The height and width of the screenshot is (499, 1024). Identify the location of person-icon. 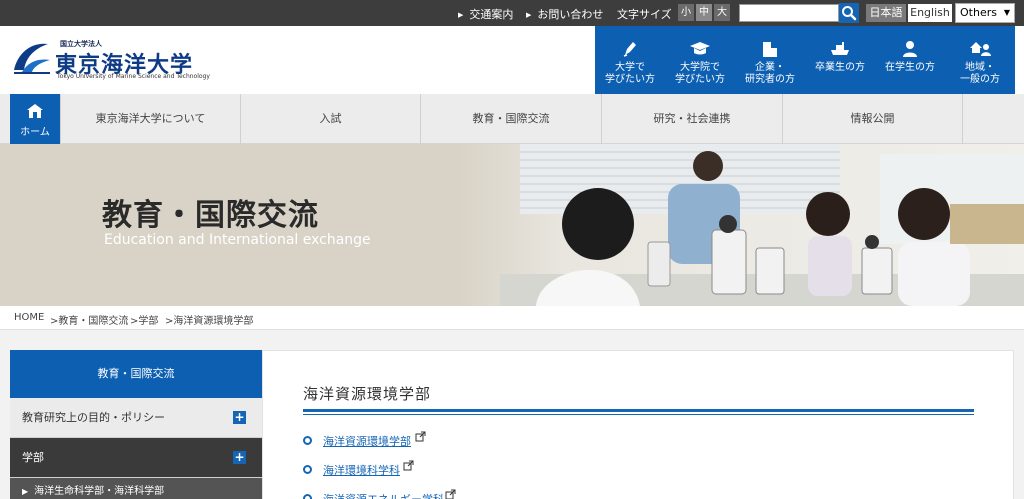
(910, 49).